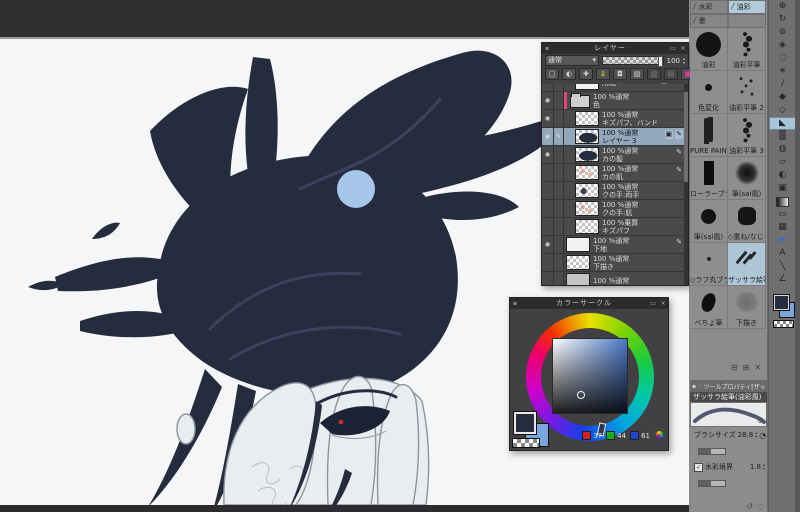 The width and height of the screenshot is (800, 512). I want to click on blend-tool-icon: ◐, so click(782, 175).